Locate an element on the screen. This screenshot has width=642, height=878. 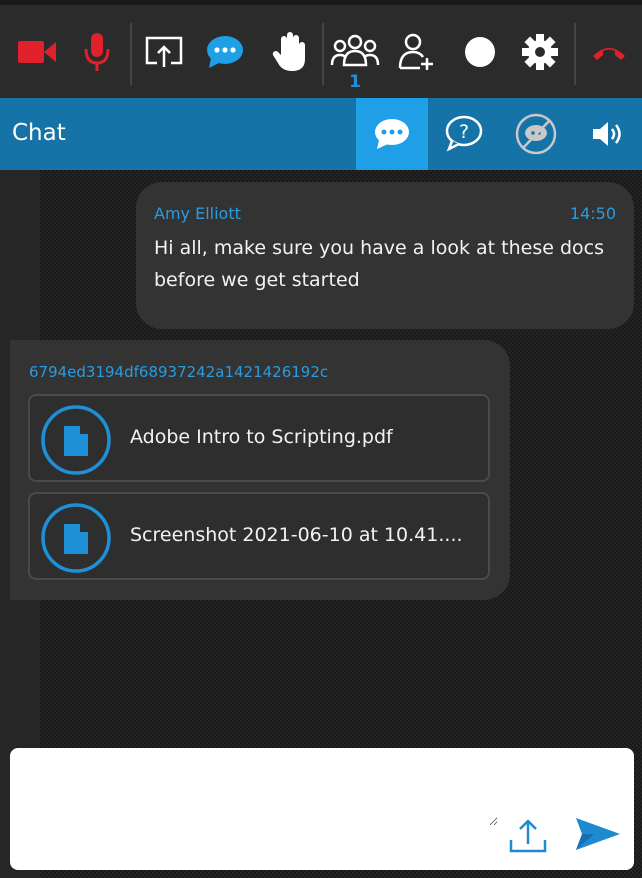
screen-share-icon is located at coordinates (164, 51).